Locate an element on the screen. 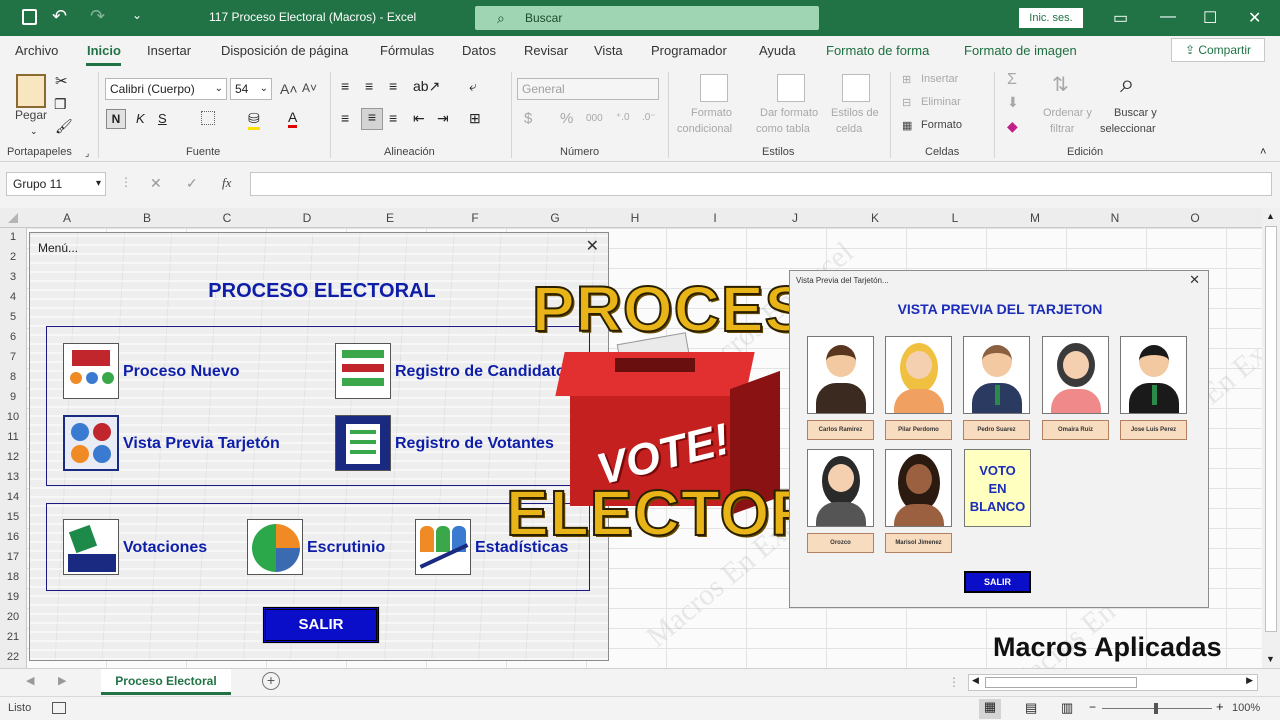 This screenshot has height=720, width=1280. buscar-label-2: seleccionar is located at coordinates (1128, 129).